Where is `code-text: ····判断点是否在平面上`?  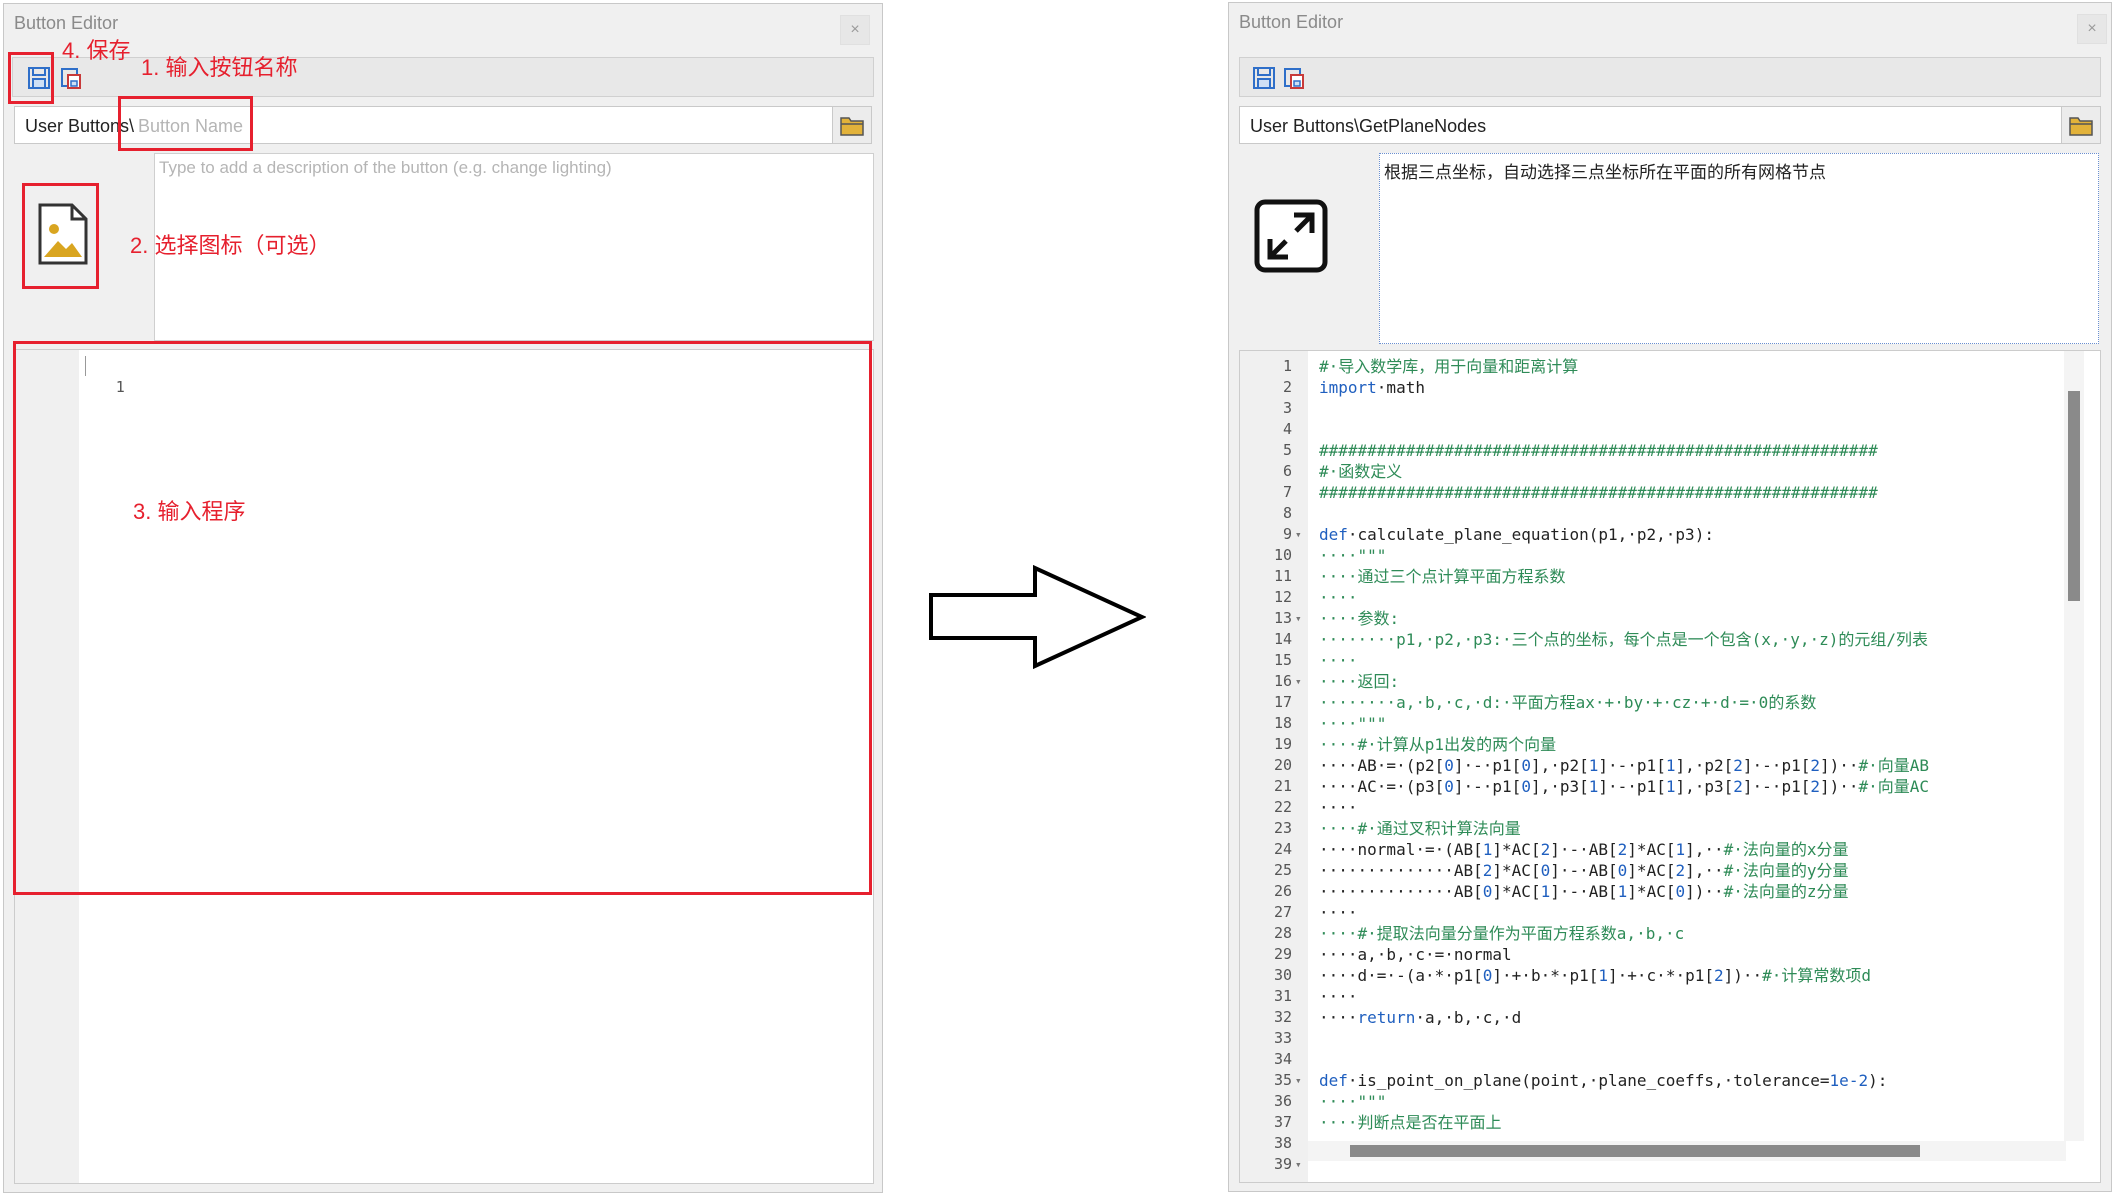
code-text: ····判断点是否在平面上 is located at coordinates (1410, 1122).